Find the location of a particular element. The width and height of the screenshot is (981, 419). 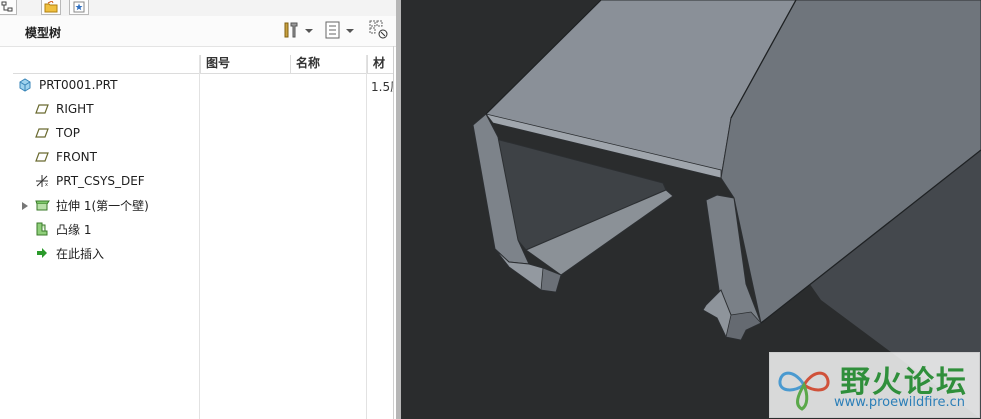

tree-item-extrude: 拉伸 1(第一个壁) is located at coordinates (91, 205).